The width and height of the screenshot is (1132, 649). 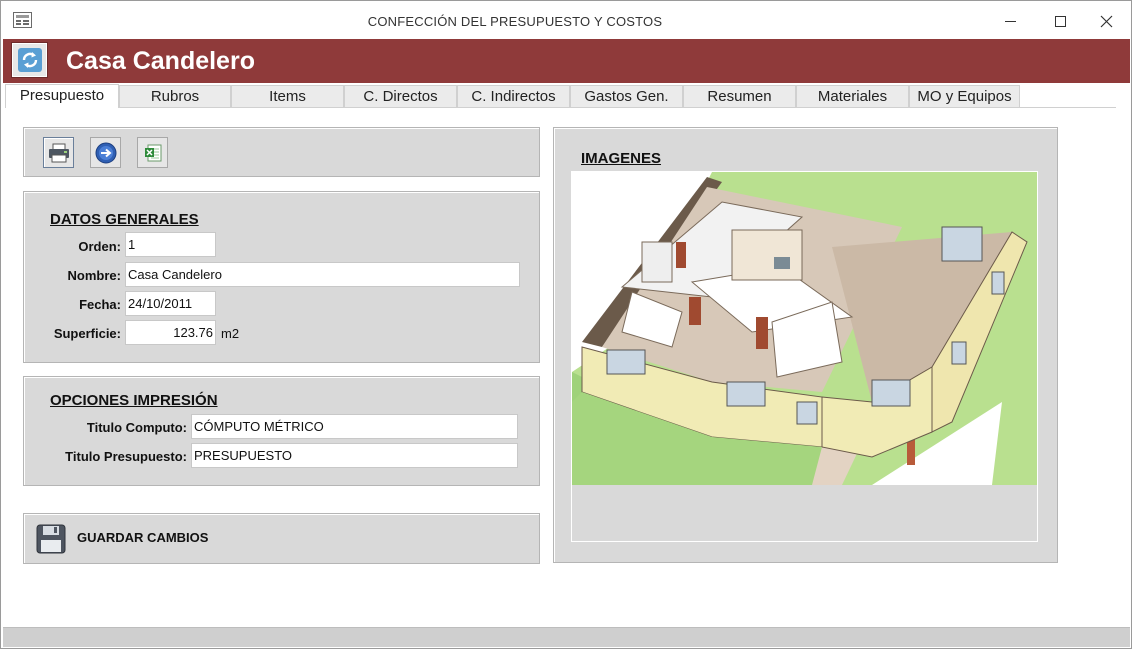 What do you see at coordinates (513, 96) in the screenshot?
I see `tab-c-indirectos: C. Indirectos` at bounding box center [513, 96].